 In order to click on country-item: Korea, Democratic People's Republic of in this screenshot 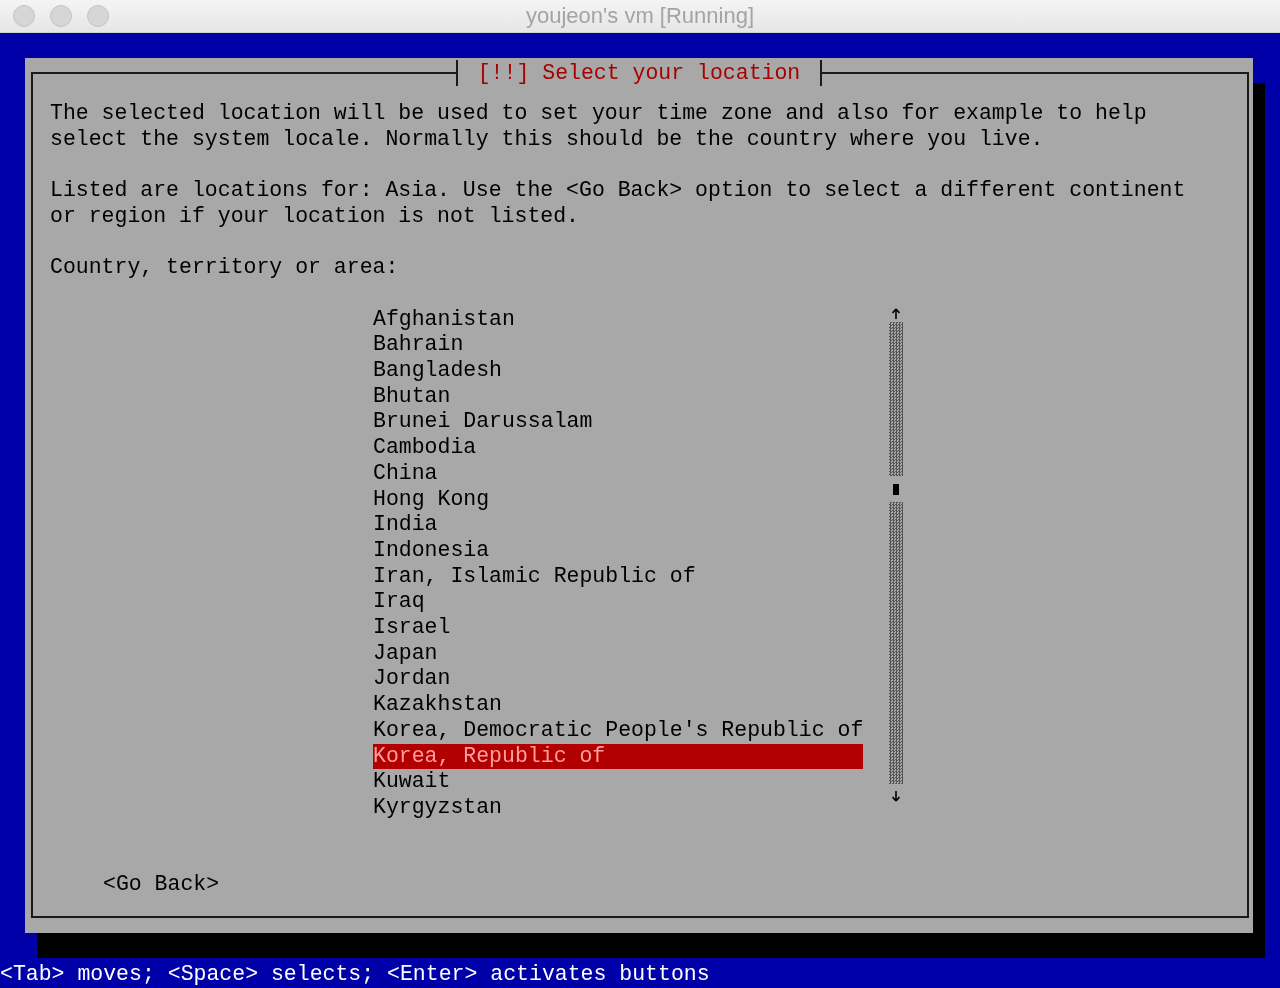, I will do `click(618, 730)`.